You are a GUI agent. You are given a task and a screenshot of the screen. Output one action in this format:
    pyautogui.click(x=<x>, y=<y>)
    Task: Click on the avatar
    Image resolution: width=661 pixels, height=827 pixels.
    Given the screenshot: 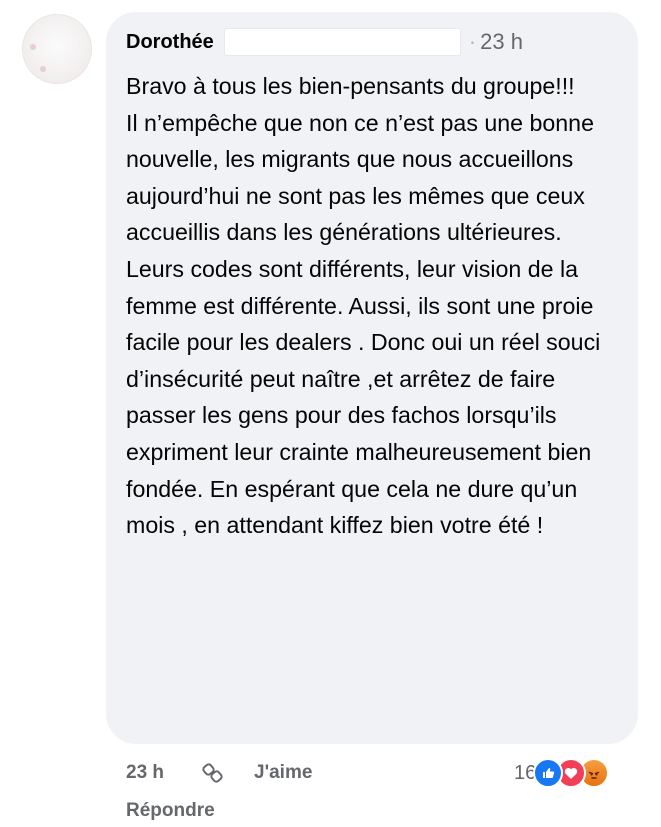 What is the action you would take?
    pyautogui.click(x=57, y=49)
    